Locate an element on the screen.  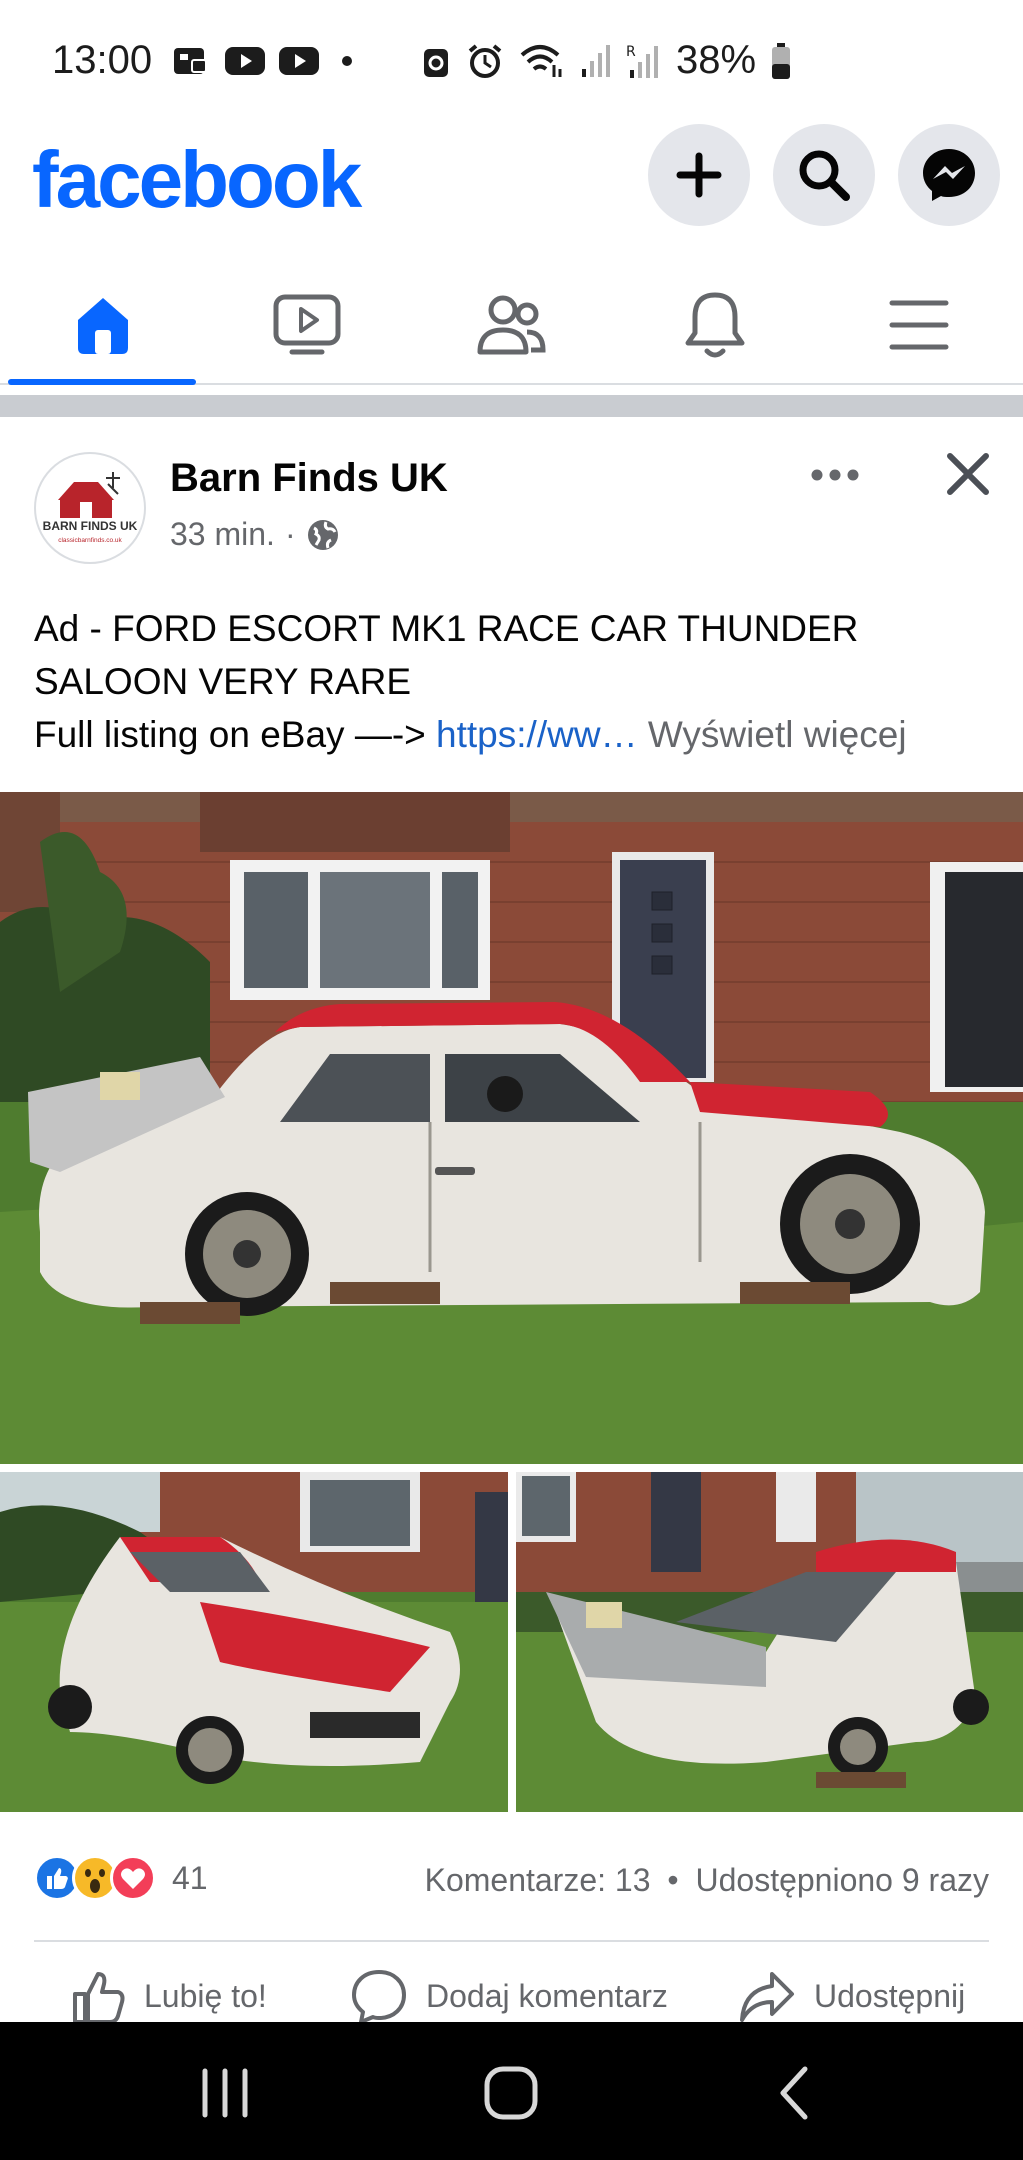
svg-text: BARN FINDS UK is located at coordinates (90, 526).